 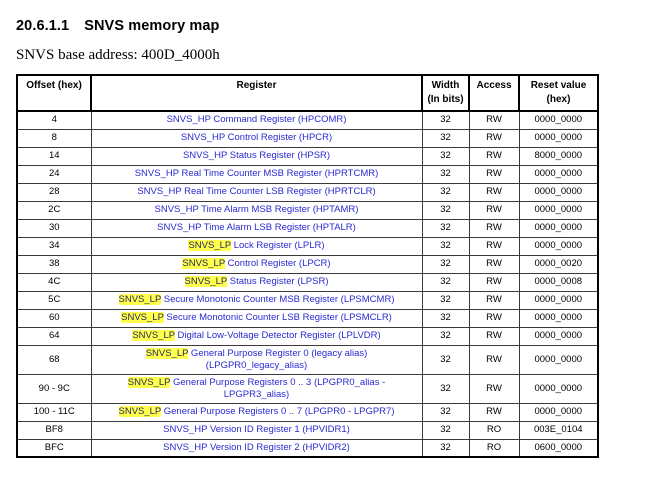 What do you see at coordinates (54, 388) in the screenshot?
I see `offset-cell: 90 - 9C` at bounding box center [54, 388].